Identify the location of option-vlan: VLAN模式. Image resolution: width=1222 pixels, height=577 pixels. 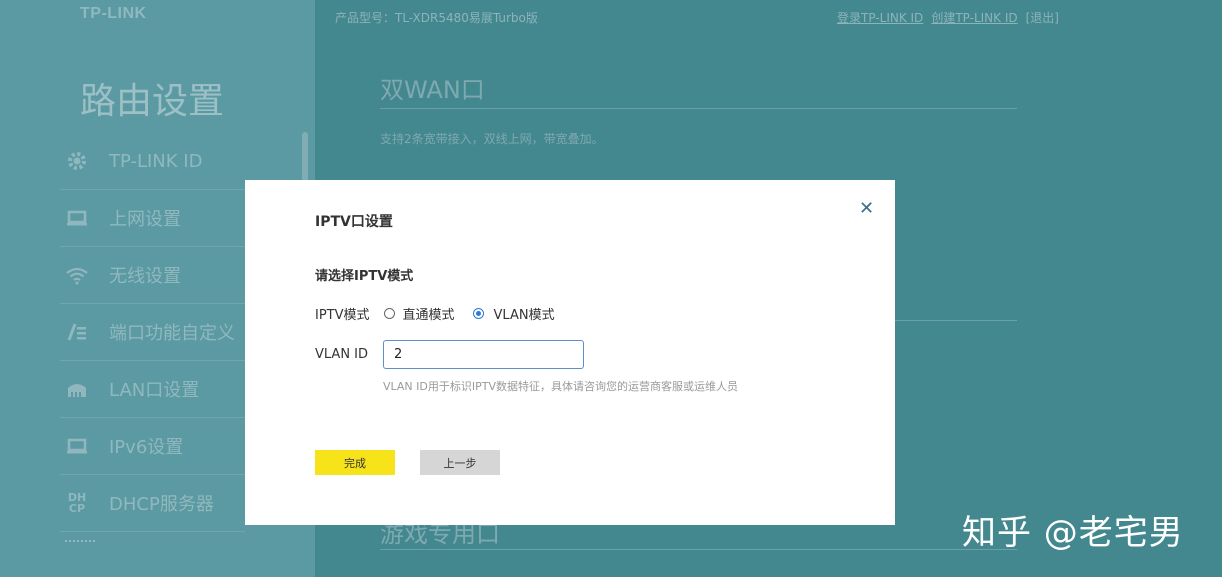
(513, 313).